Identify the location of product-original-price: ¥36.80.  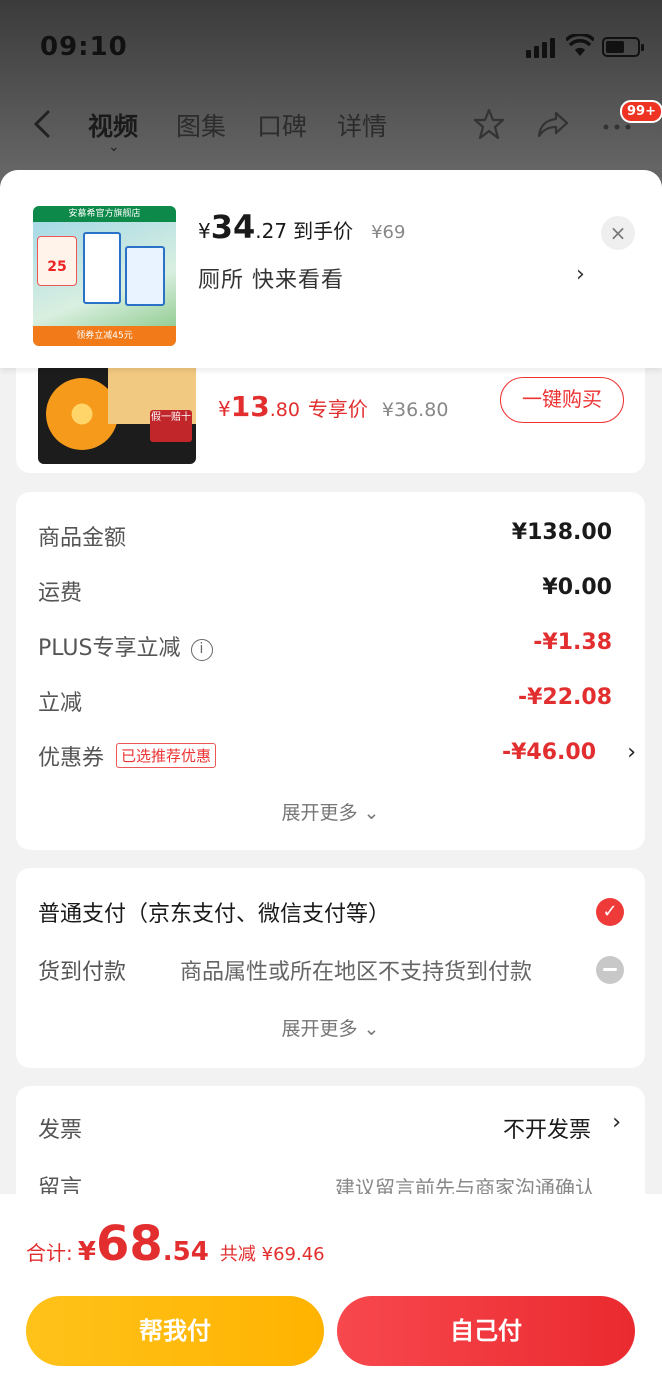
(415, 410).